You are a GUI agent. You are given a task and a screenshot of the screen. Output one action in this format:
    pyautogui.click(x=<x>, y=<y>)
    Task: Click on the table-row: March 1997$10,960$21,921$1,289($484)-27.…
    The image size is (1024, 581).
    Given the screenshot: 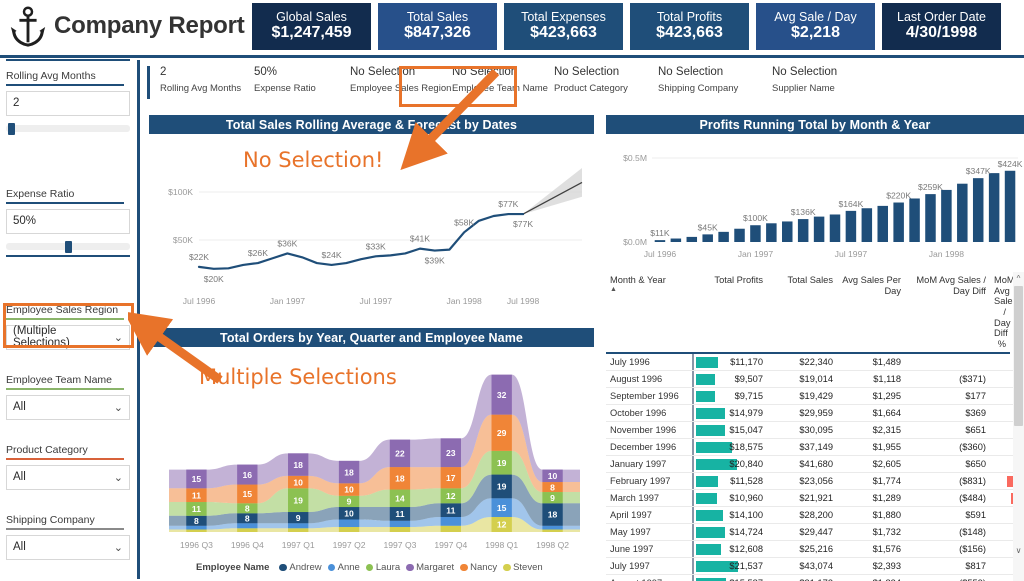 What is the action you would take?
    pyautogui.click(x=815, y=498)
    